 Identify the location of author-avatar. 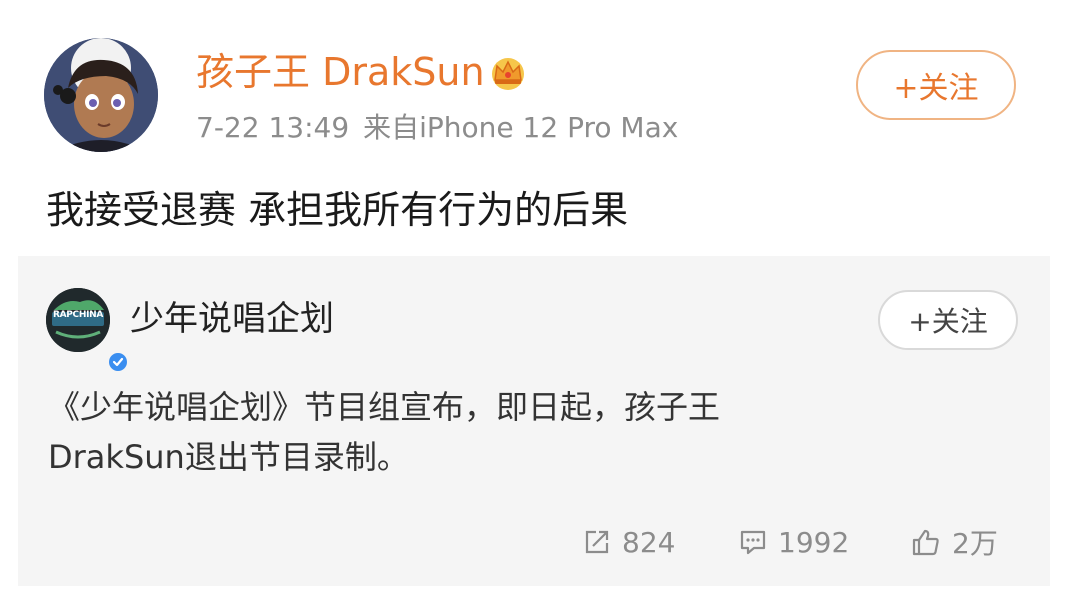
(101, 95).